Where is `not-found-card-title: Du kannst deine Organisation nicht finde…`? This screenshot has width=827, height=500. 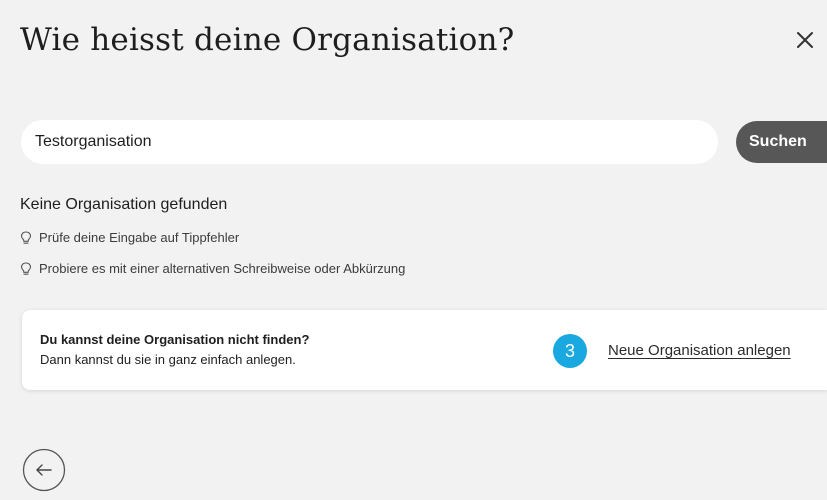
not-found-card-title: Du kannst deine Organisation nicht finde… is located at coordinates (175, 339).